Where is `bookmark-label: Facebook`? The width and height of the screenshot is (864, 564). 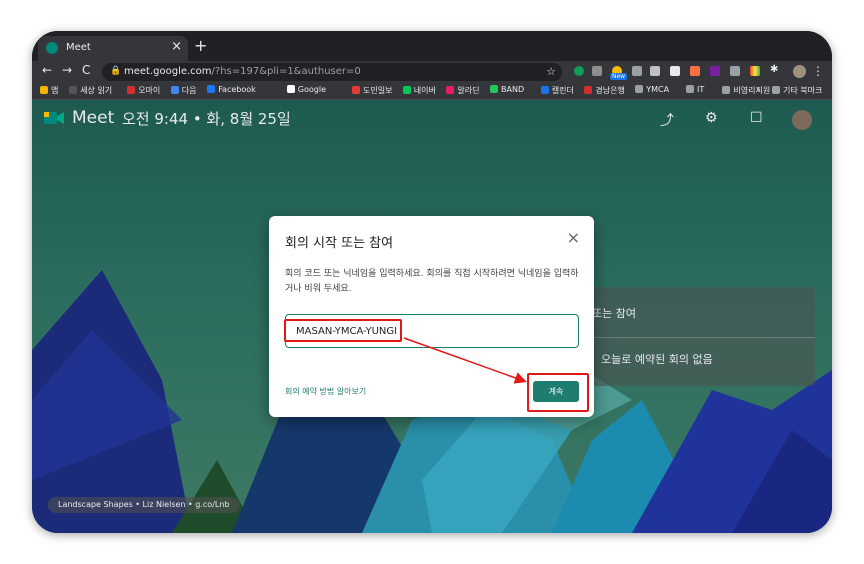
bookmark-label: Facebook is located at coordinates (237, 89).